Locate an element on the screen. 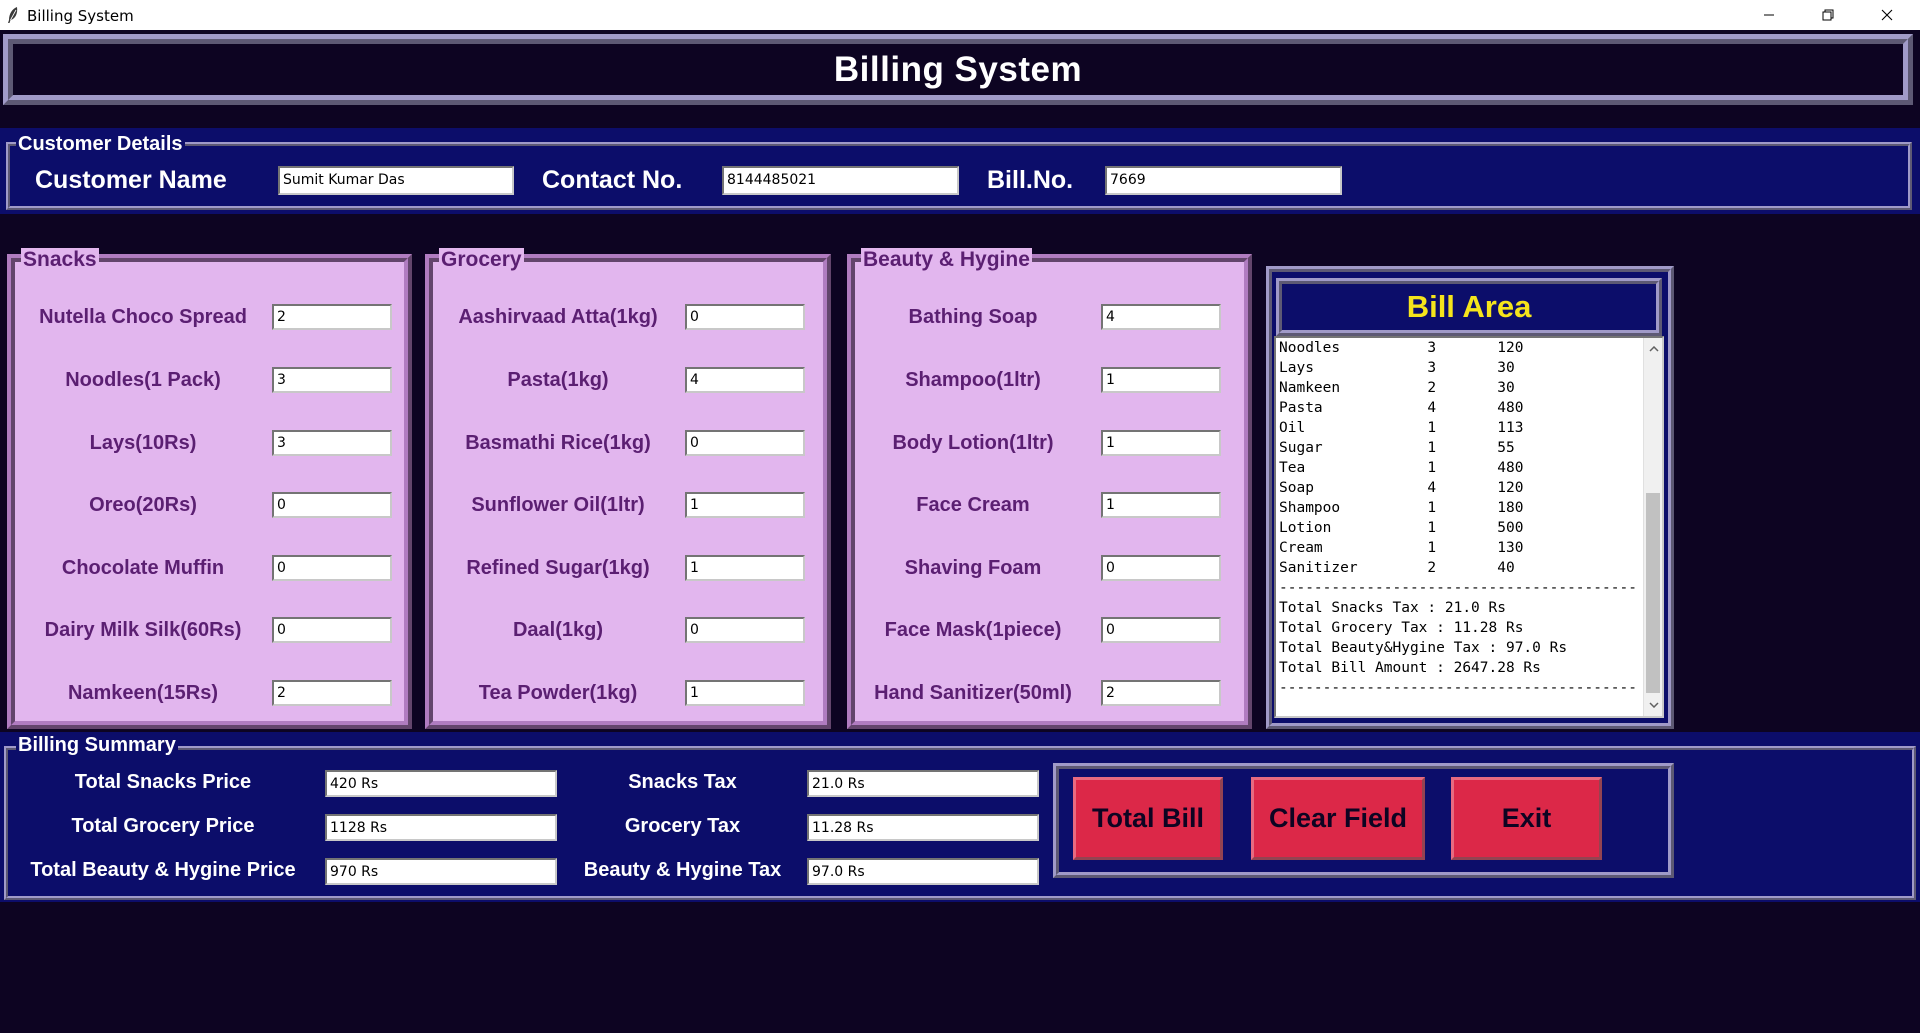 The width and height of the screenshot is (1920, 1033). customer-details-legend: Customer Details is located at coordinates (100, 144).